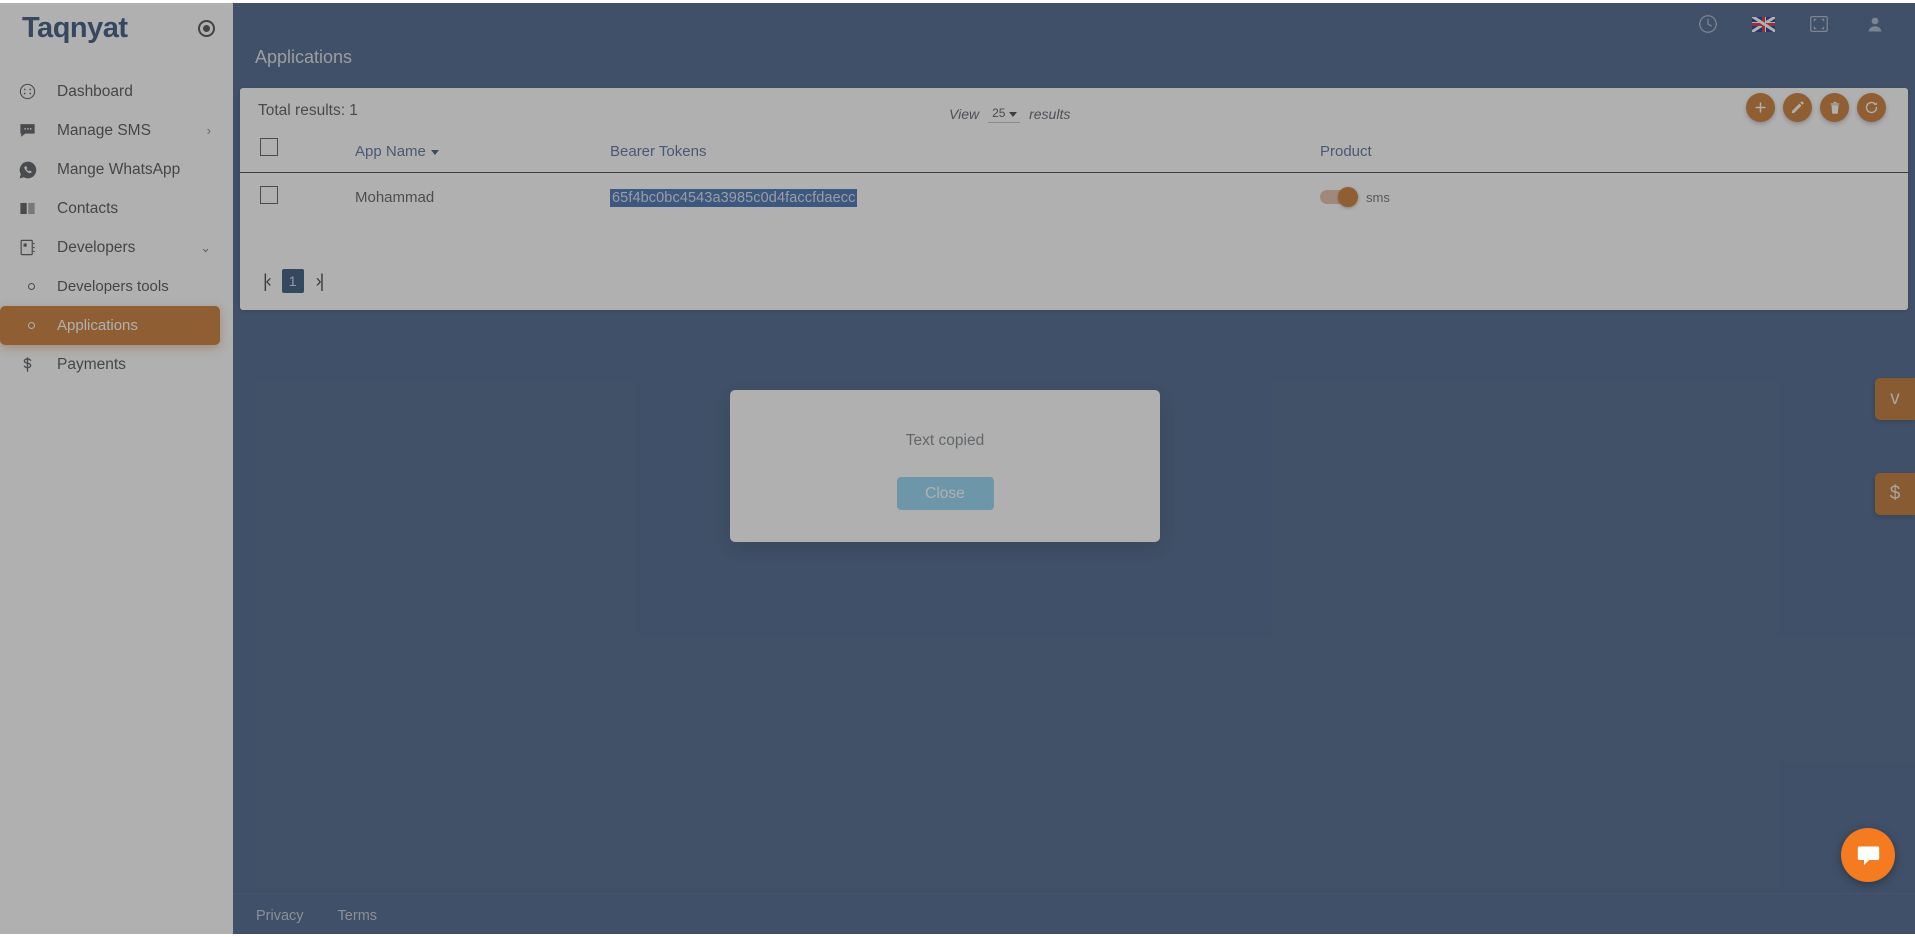 Image resolution: width=1915 pixels, height=937 pixels. I want to click on chat-widget-button, so click(1868, 855).